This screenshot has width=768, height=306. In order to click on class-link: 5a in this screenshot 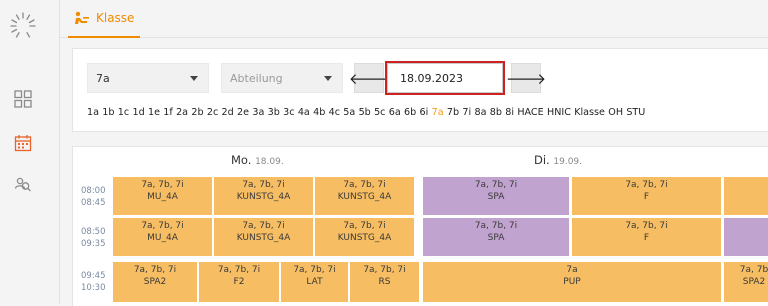, I will do `click(349, 112)`.